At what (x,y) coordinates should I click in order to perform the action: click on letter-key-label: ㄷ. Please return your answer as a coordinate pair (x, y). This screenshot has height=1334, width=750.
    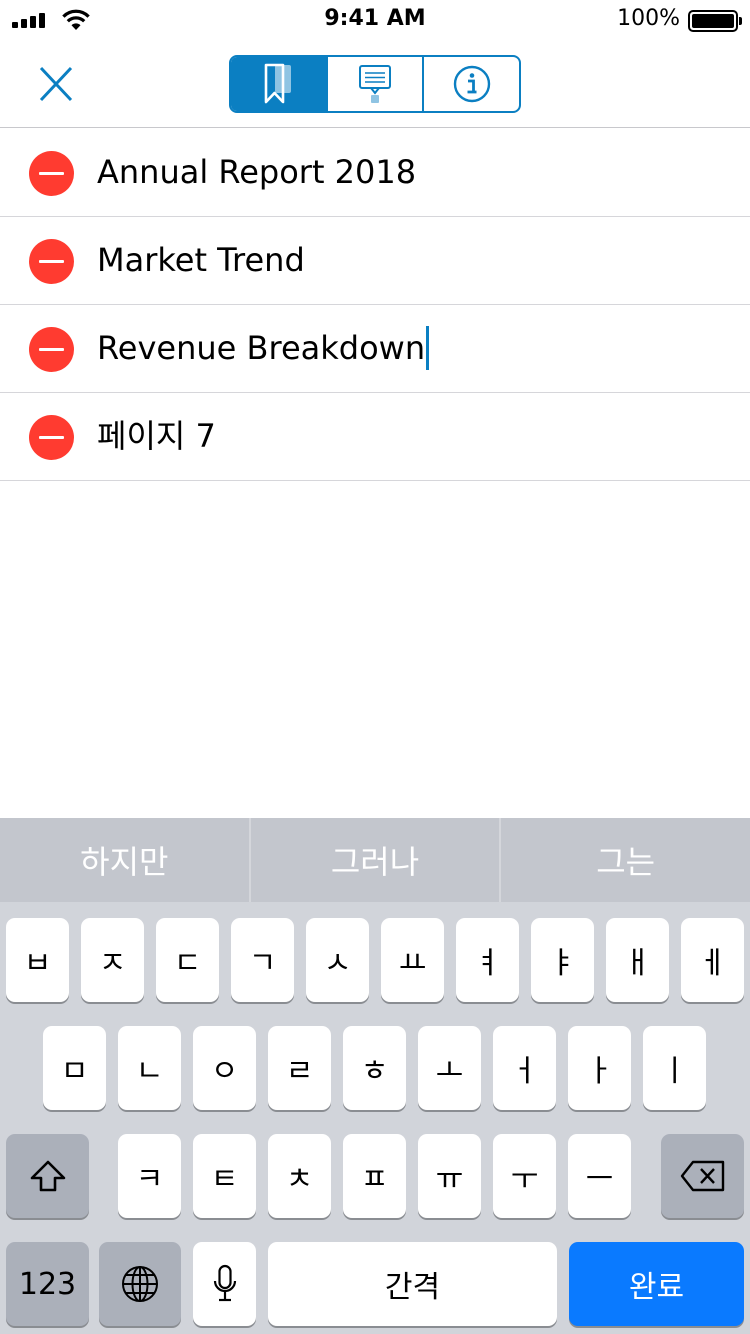
    Looking at the image, I should click on (187, 963).